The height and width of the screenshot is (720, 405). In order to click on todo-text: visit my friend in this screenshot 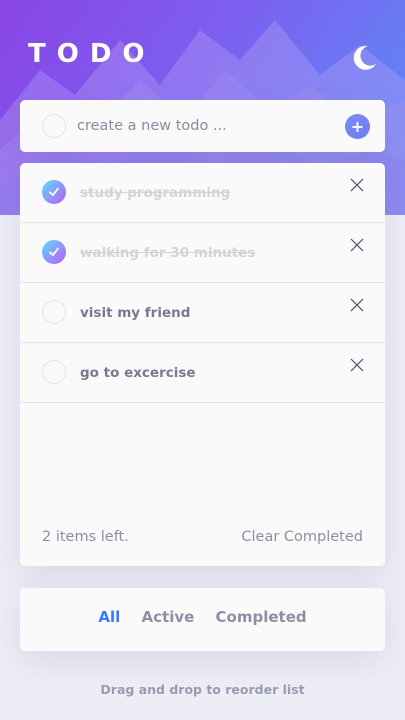, I will do `click(135, 313)`.